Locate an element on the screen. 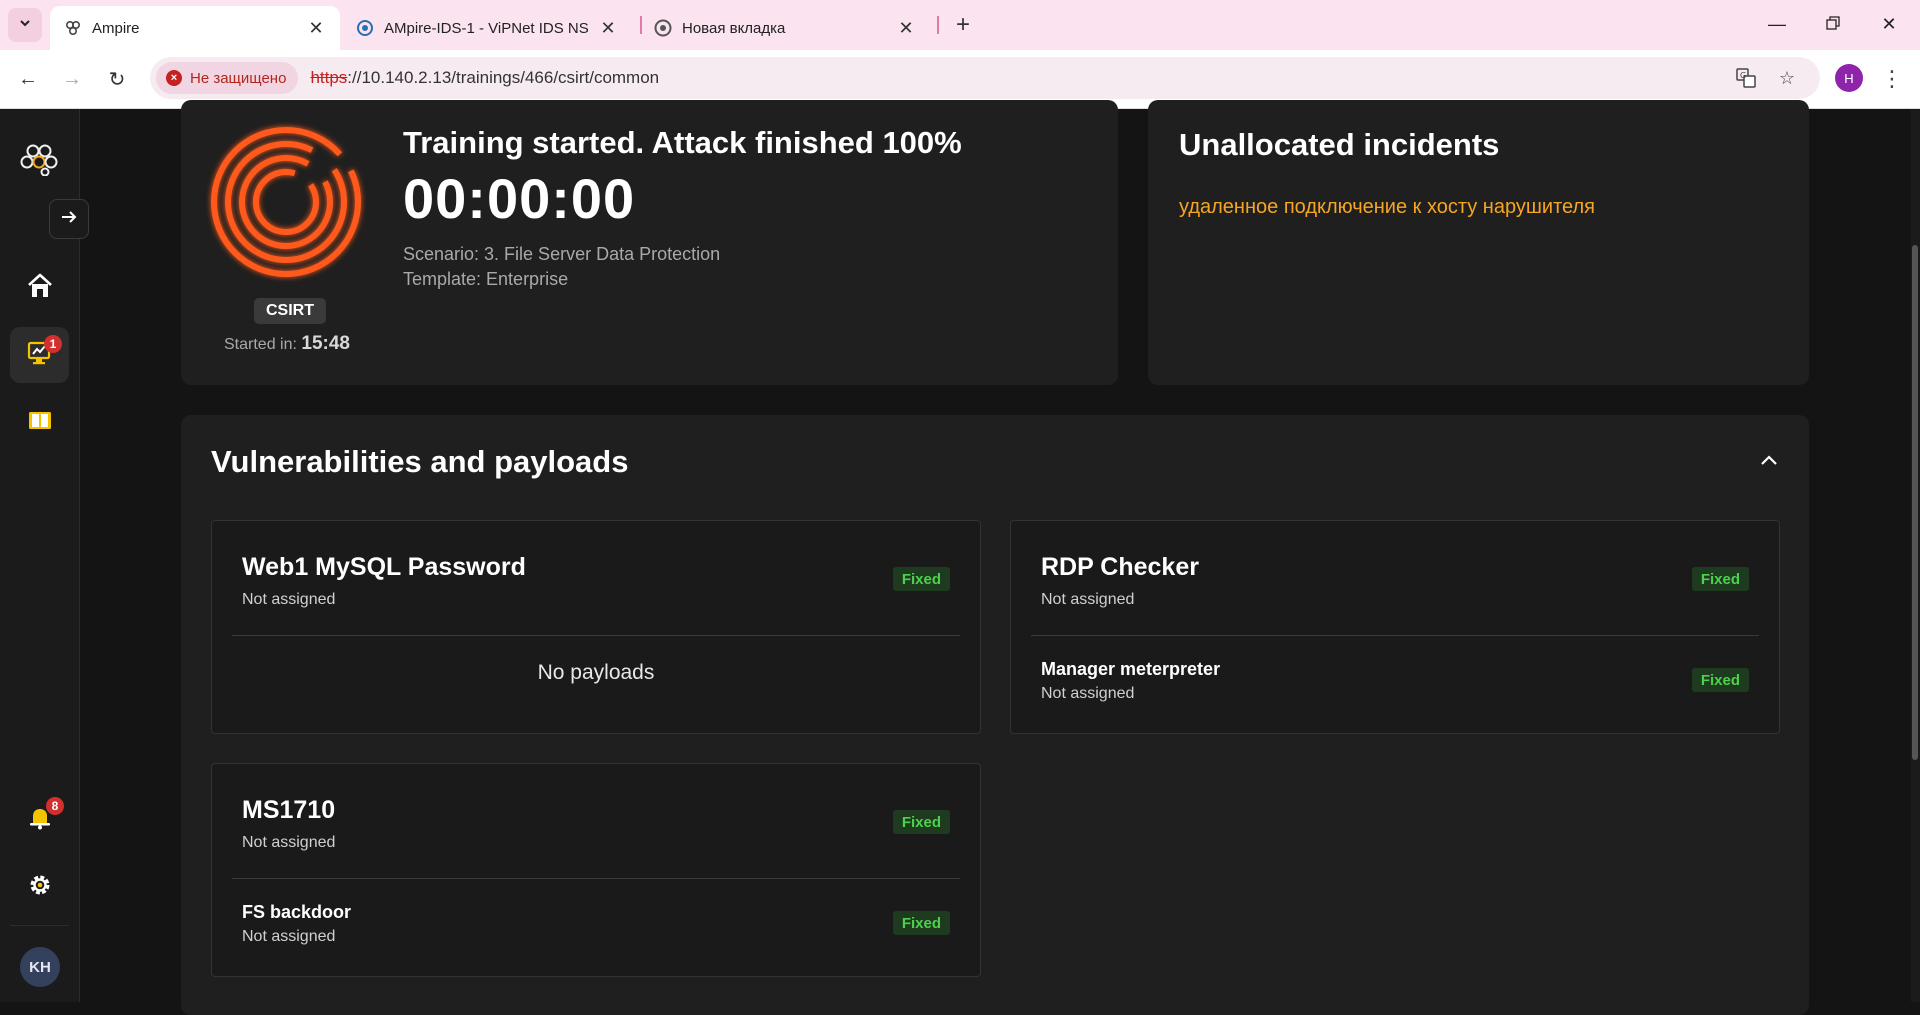 The image size is (1920, 1015). chevron-down-icon is located at coordinates (25, 25).